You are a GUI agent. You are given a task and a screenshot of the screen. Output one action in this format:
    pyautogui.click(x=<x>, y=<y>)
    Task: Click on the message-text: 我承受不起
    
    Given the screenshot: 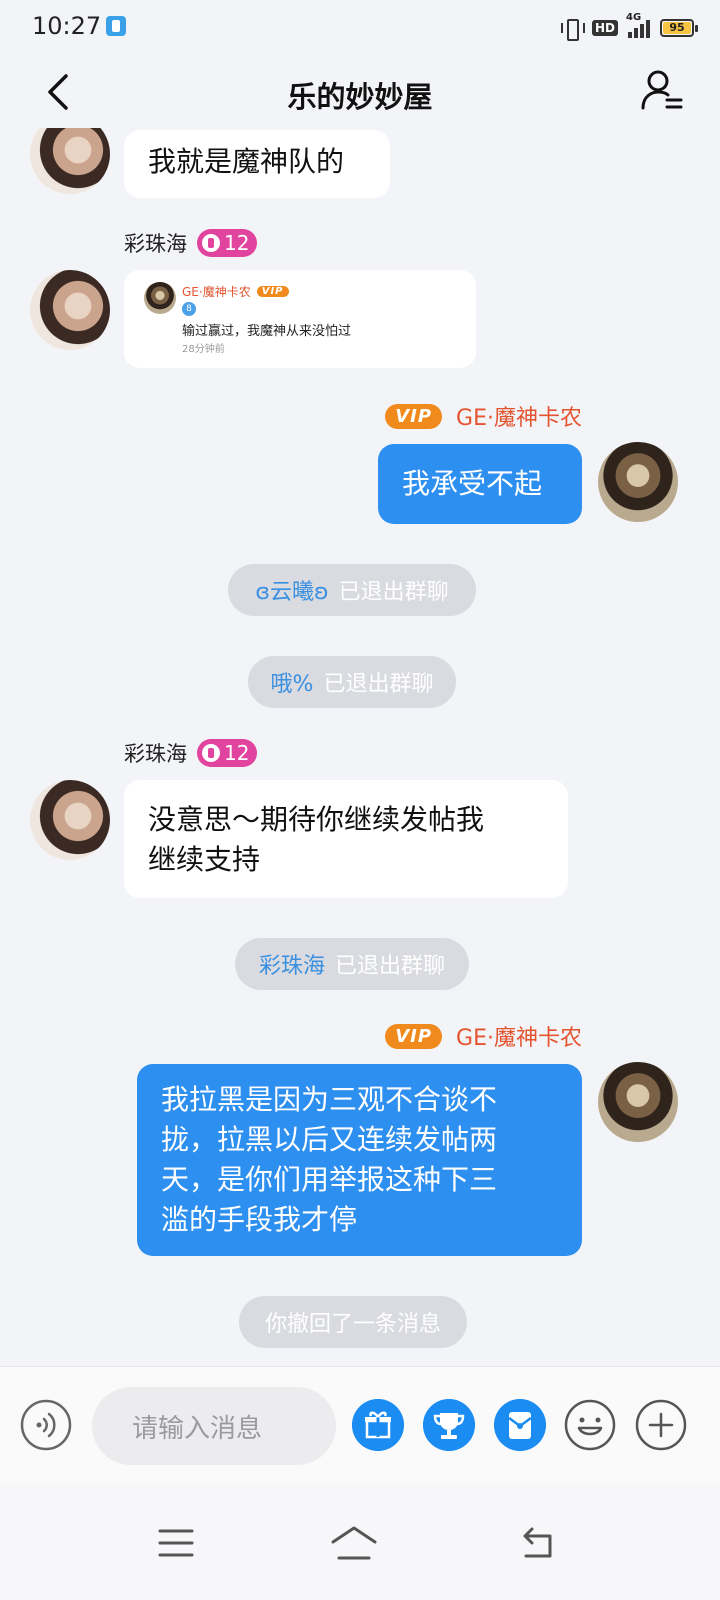 What is the action you would take?
    pyautogui.click(x=472, y=483)
    